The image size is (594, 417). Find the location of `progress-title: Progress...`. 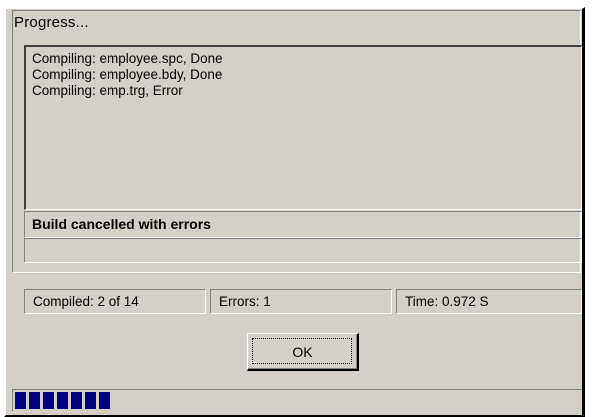

progress-title: Progress... is located at coordinates (51, 22).